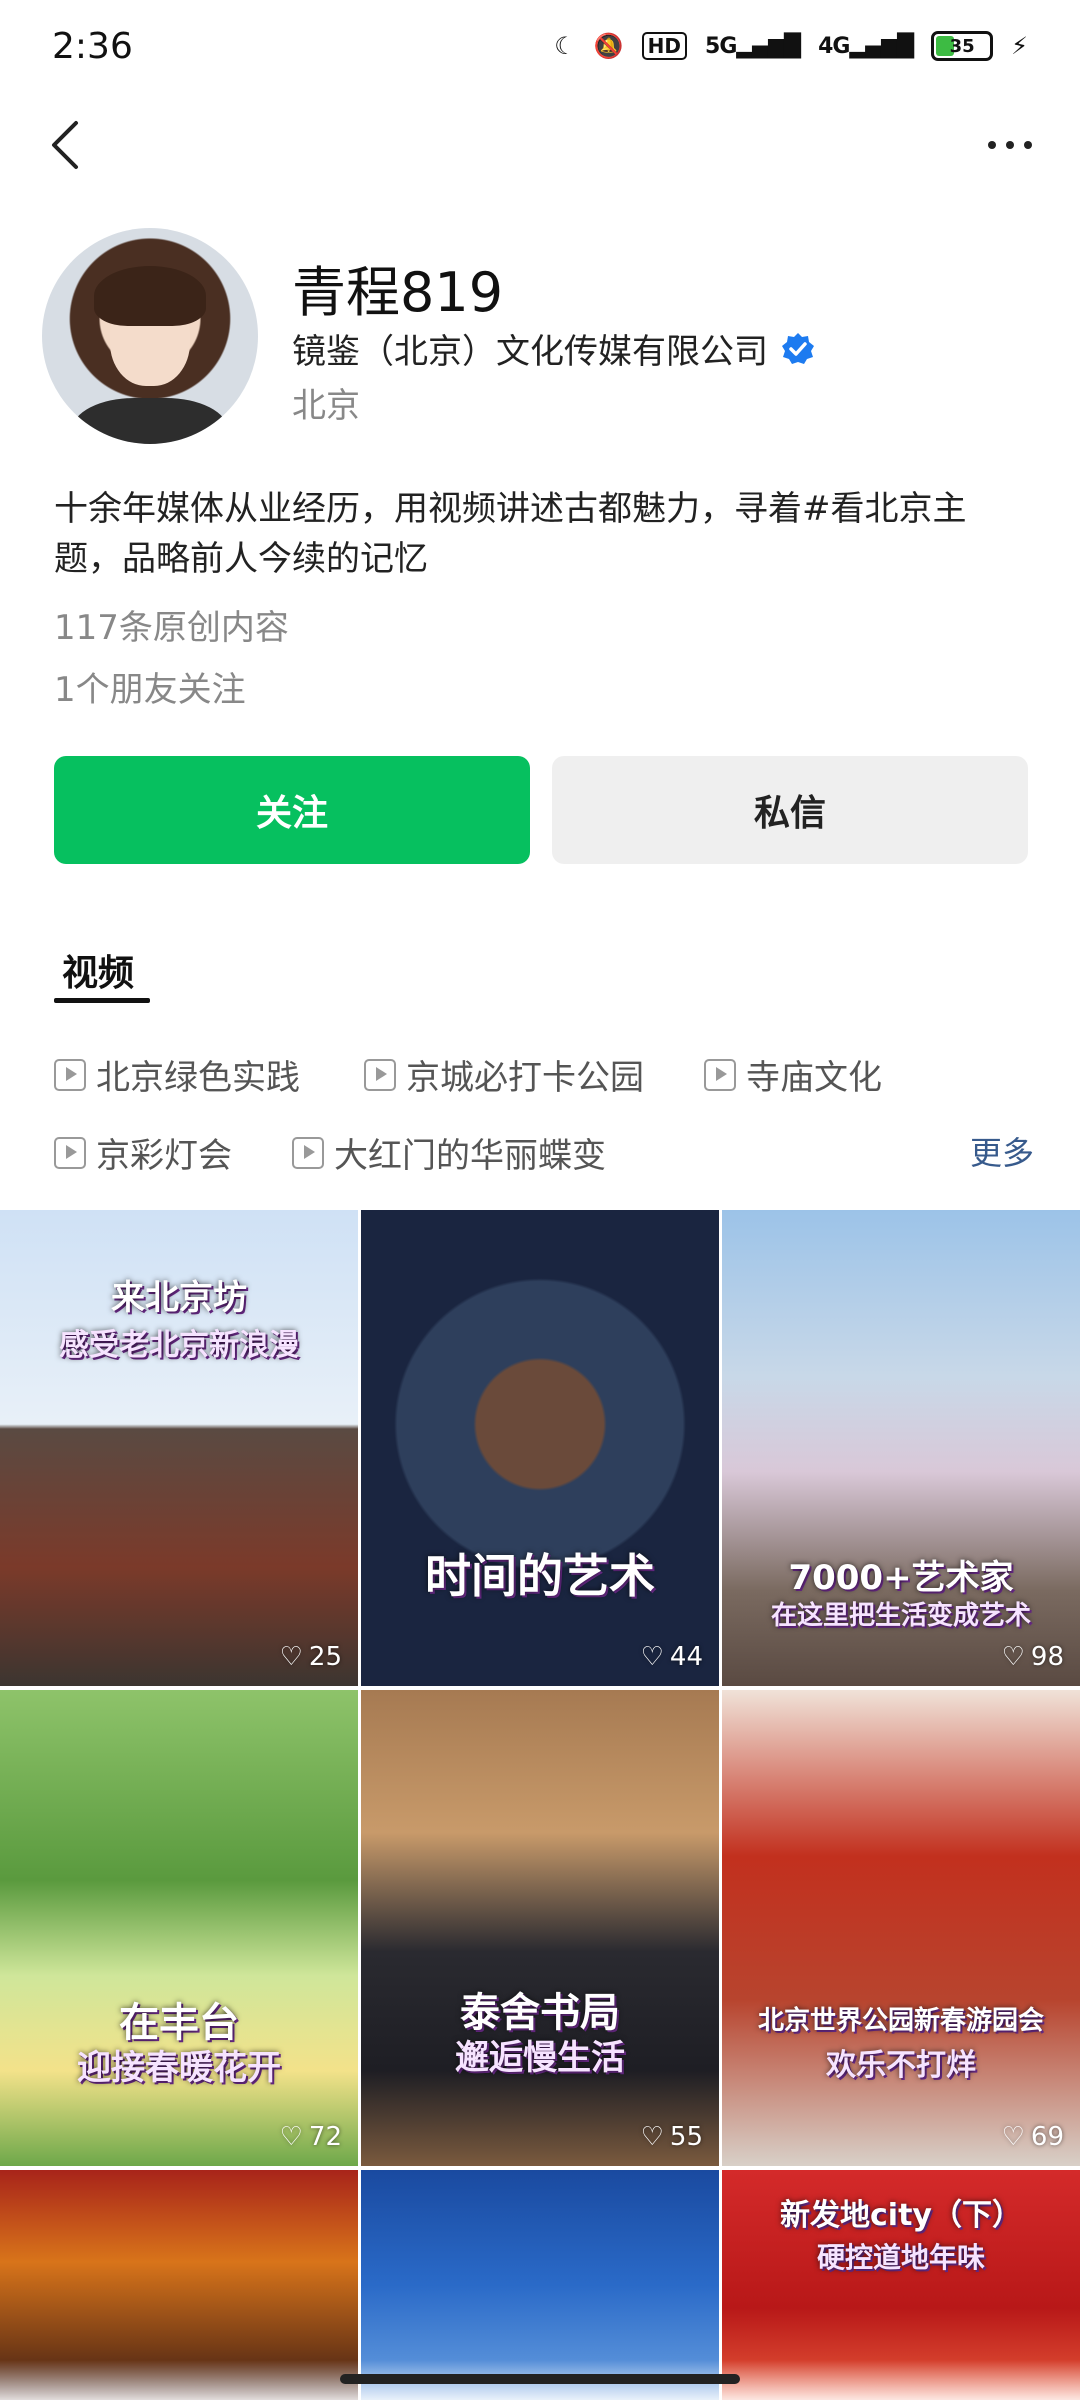  What do you see at coordinates (1047, 2137) in the screenshot?
I see `like-number: 69` at bounding box center [1047, 2137].